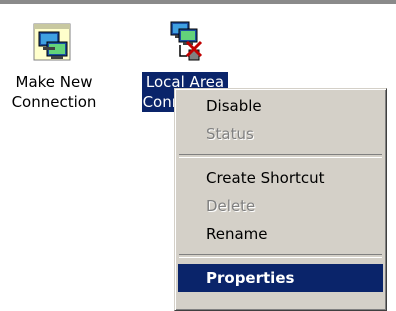 The width and height of the screenshot is (396, 311). Describe the element at coordinates (280, 178) in the screenshot. I see `menu-item-create-shortcut: Create Shortcut` at that location.